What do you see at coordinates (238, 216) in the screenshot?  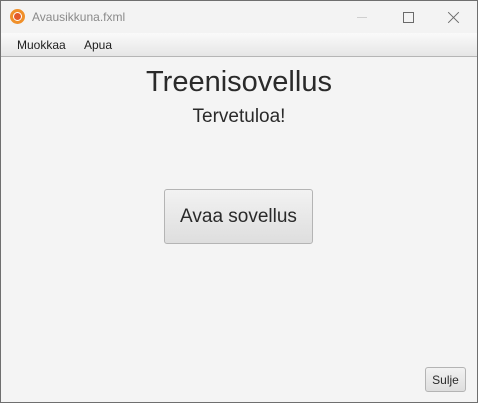 I see `open-app-button: Avaa sovellus` at bounding box center [238, 216].